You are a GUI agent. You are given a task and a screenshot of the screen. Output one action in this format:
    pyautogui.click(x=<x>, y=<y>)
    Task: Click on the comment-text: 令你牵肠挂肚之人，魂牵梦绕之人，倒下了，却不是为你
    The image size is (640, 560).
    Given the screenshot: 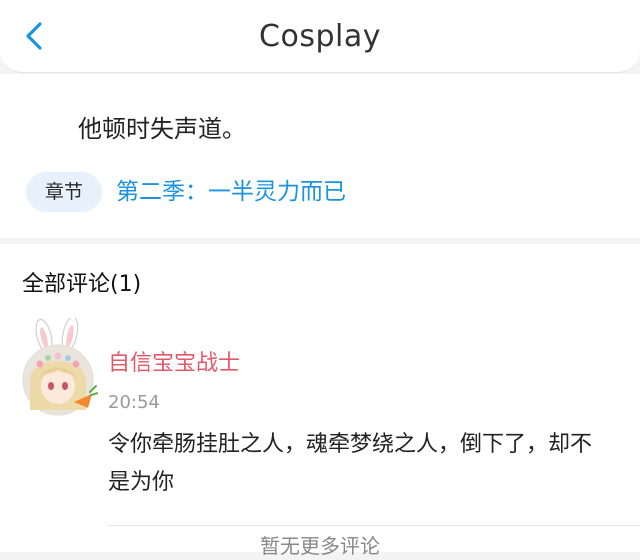 What is the action you would take?
    pyautogui.click(x=350, y=463)
    